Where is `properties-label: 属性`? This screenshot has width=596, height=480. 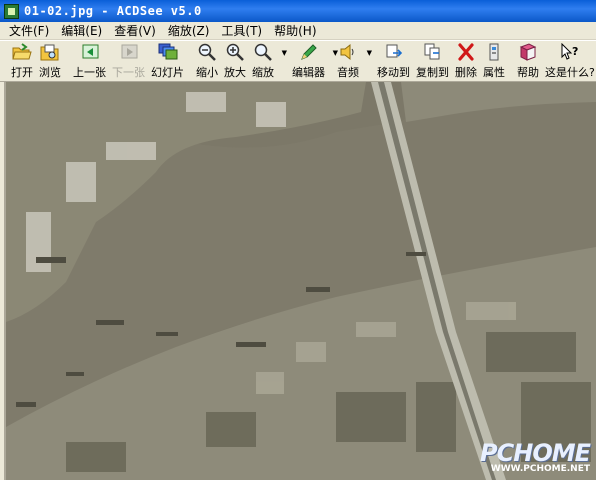 properties-label: 属性 is located at coordinates (494, 72).